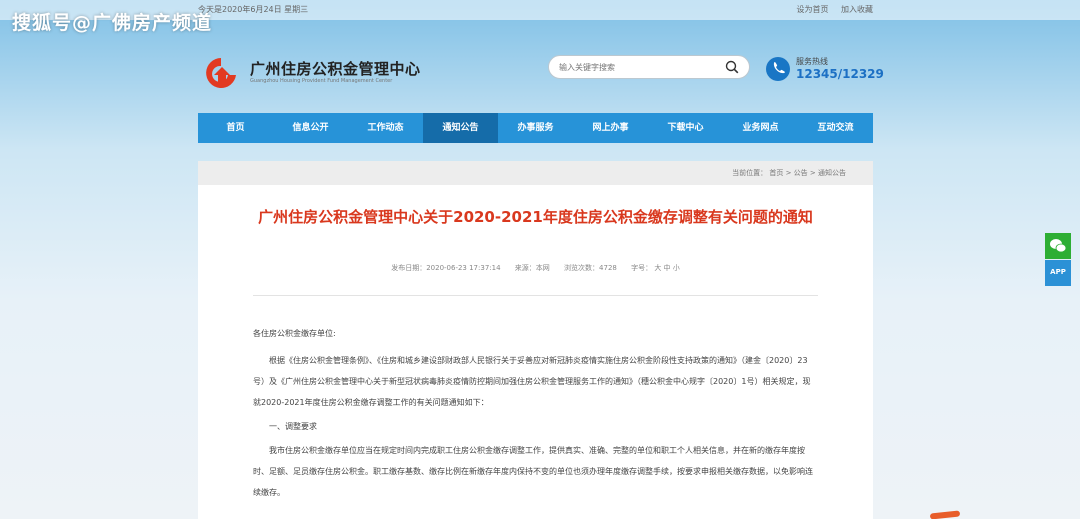 The width and height of the screenshot is (1080, 519). Describe the element at coordinates (639, 67) in the screenshot. I see `search-input` at that location.